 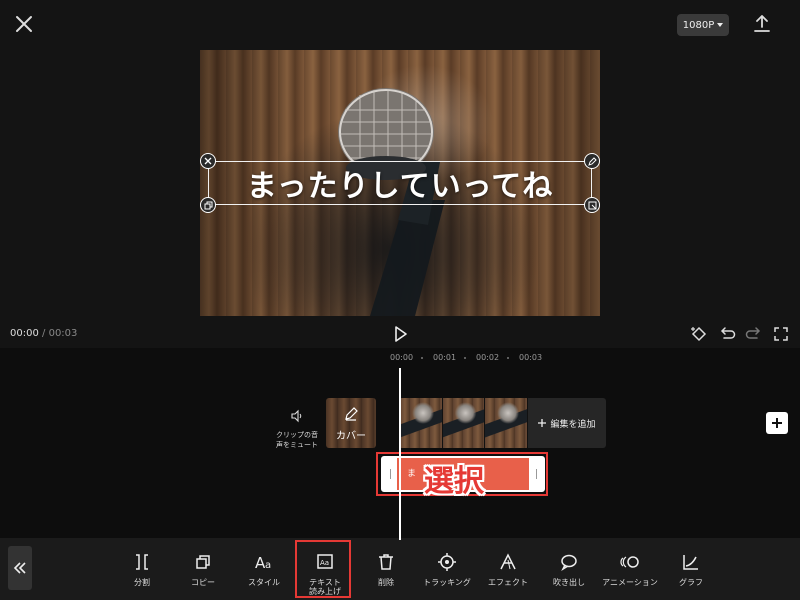 What do you see at coordinates (531, 357) in the screenshot?
I see `ruler-tick: 00:03` at bounding box center [531, 357].